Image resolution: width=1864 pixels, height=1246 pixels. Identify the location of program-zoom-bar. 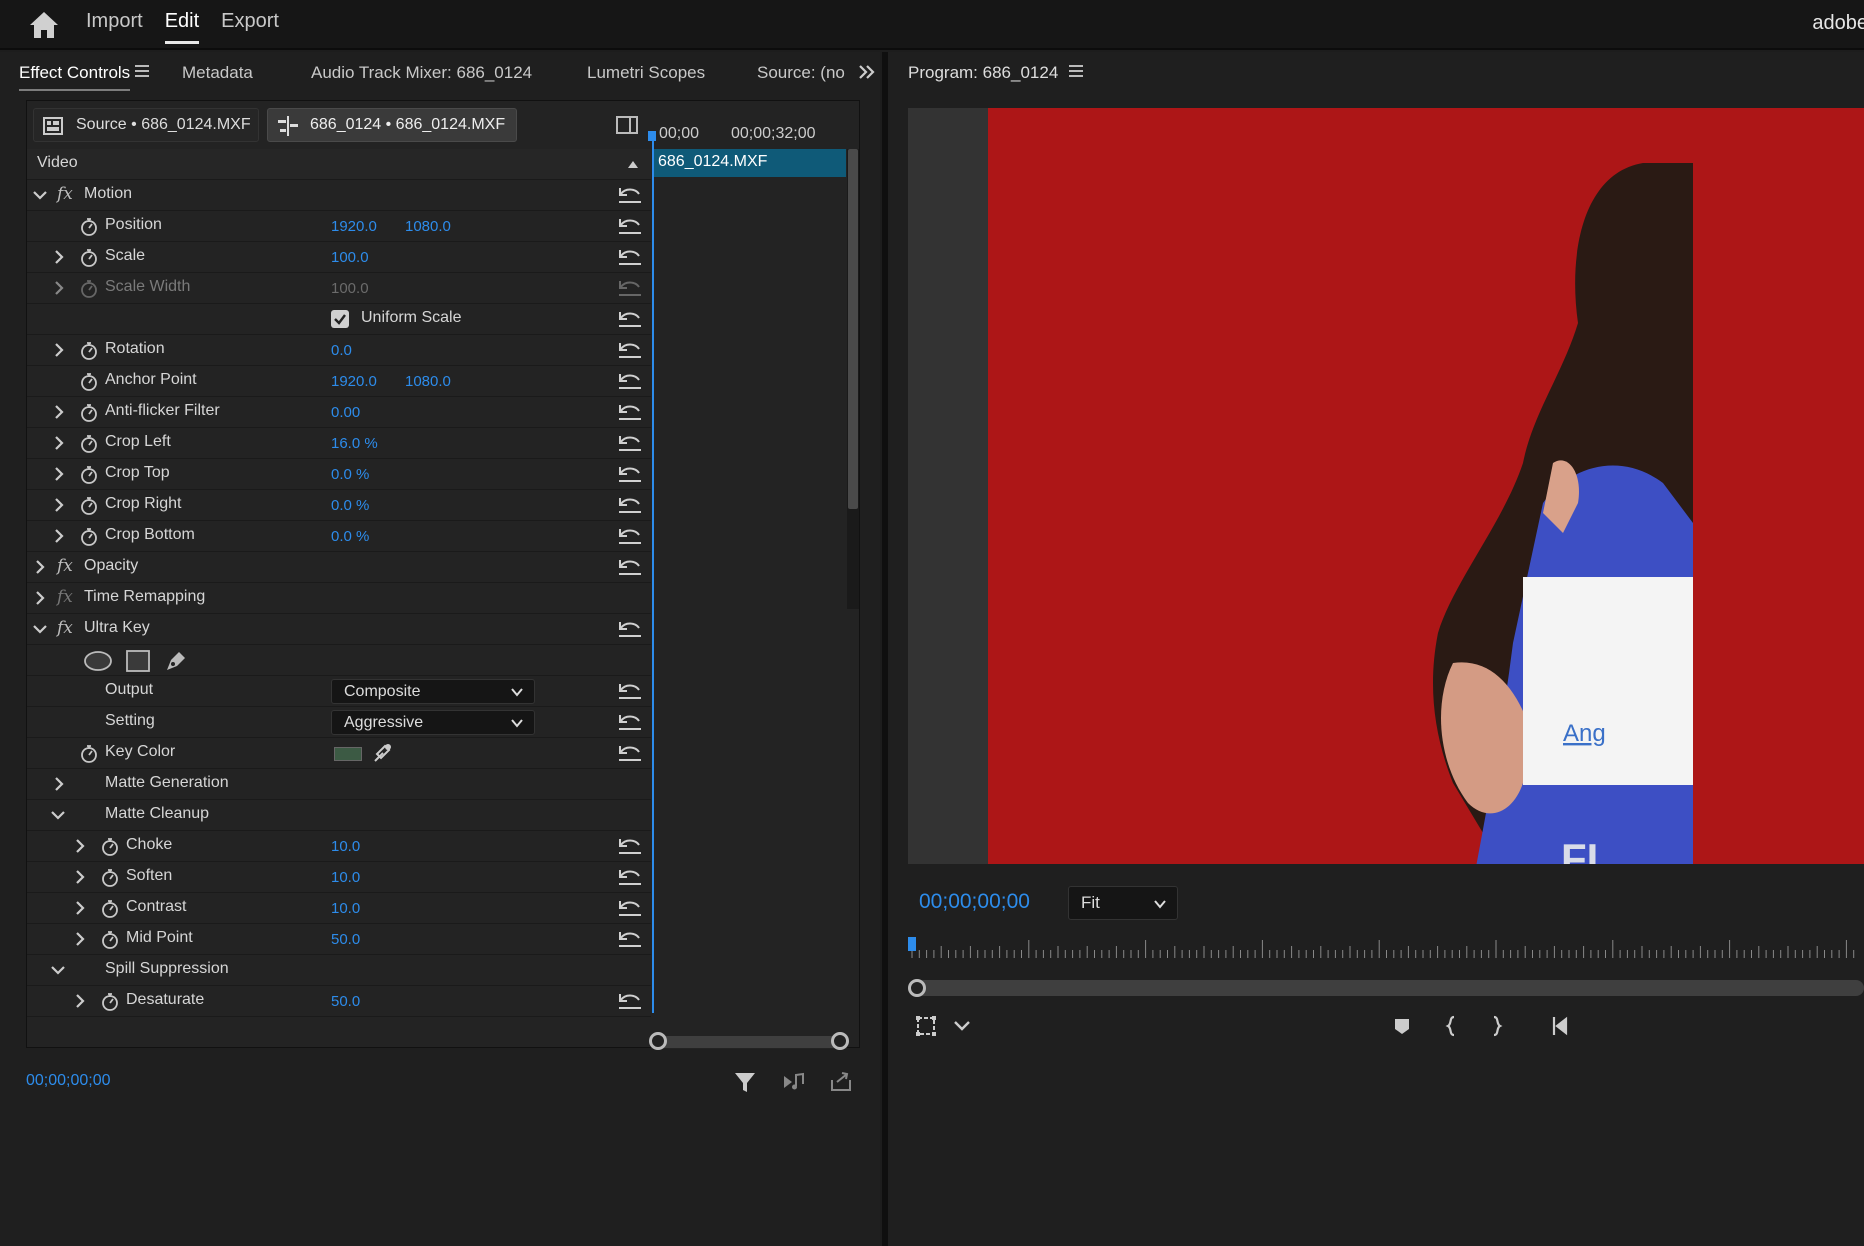
(1386, 988).